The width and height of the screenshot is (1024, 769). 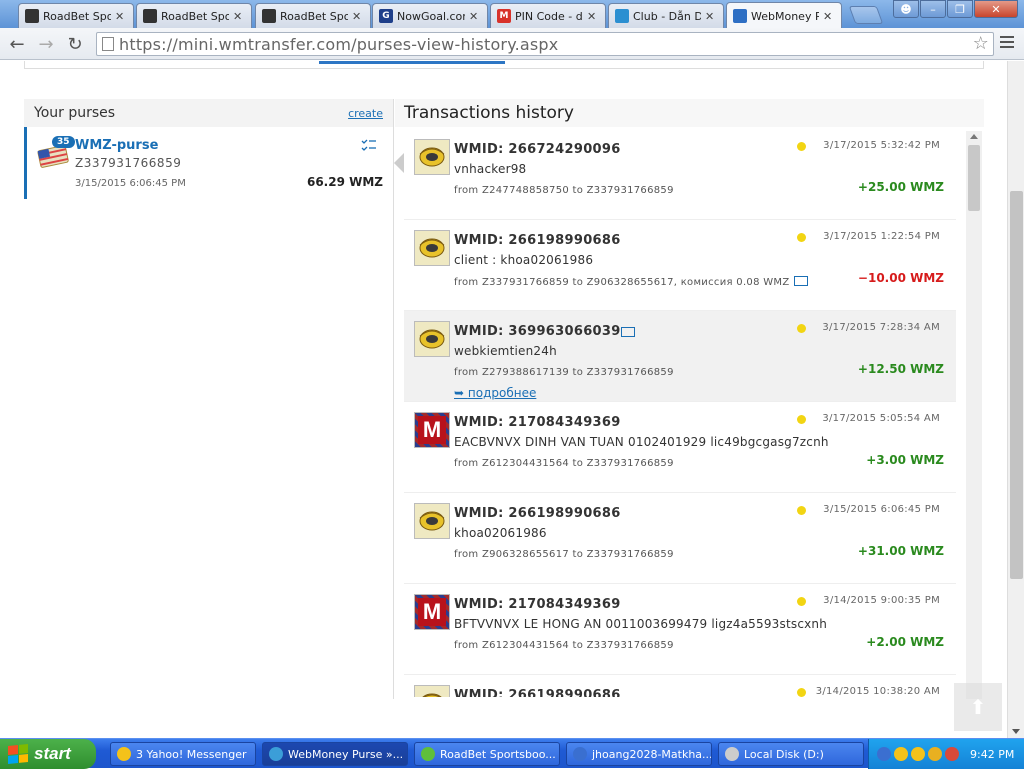 What do you see at coordinates (791, 754) in the screenshot?
I see `taskbar-item: Local Disk (D:)` at bounding box center [791, 754].